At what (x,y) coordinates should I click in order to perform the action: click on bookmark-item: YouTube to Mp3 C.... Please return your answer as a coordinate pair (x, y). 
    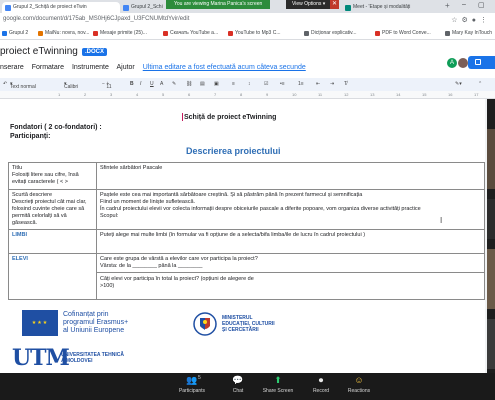
    Looking at the image, I should click on (254, 33).